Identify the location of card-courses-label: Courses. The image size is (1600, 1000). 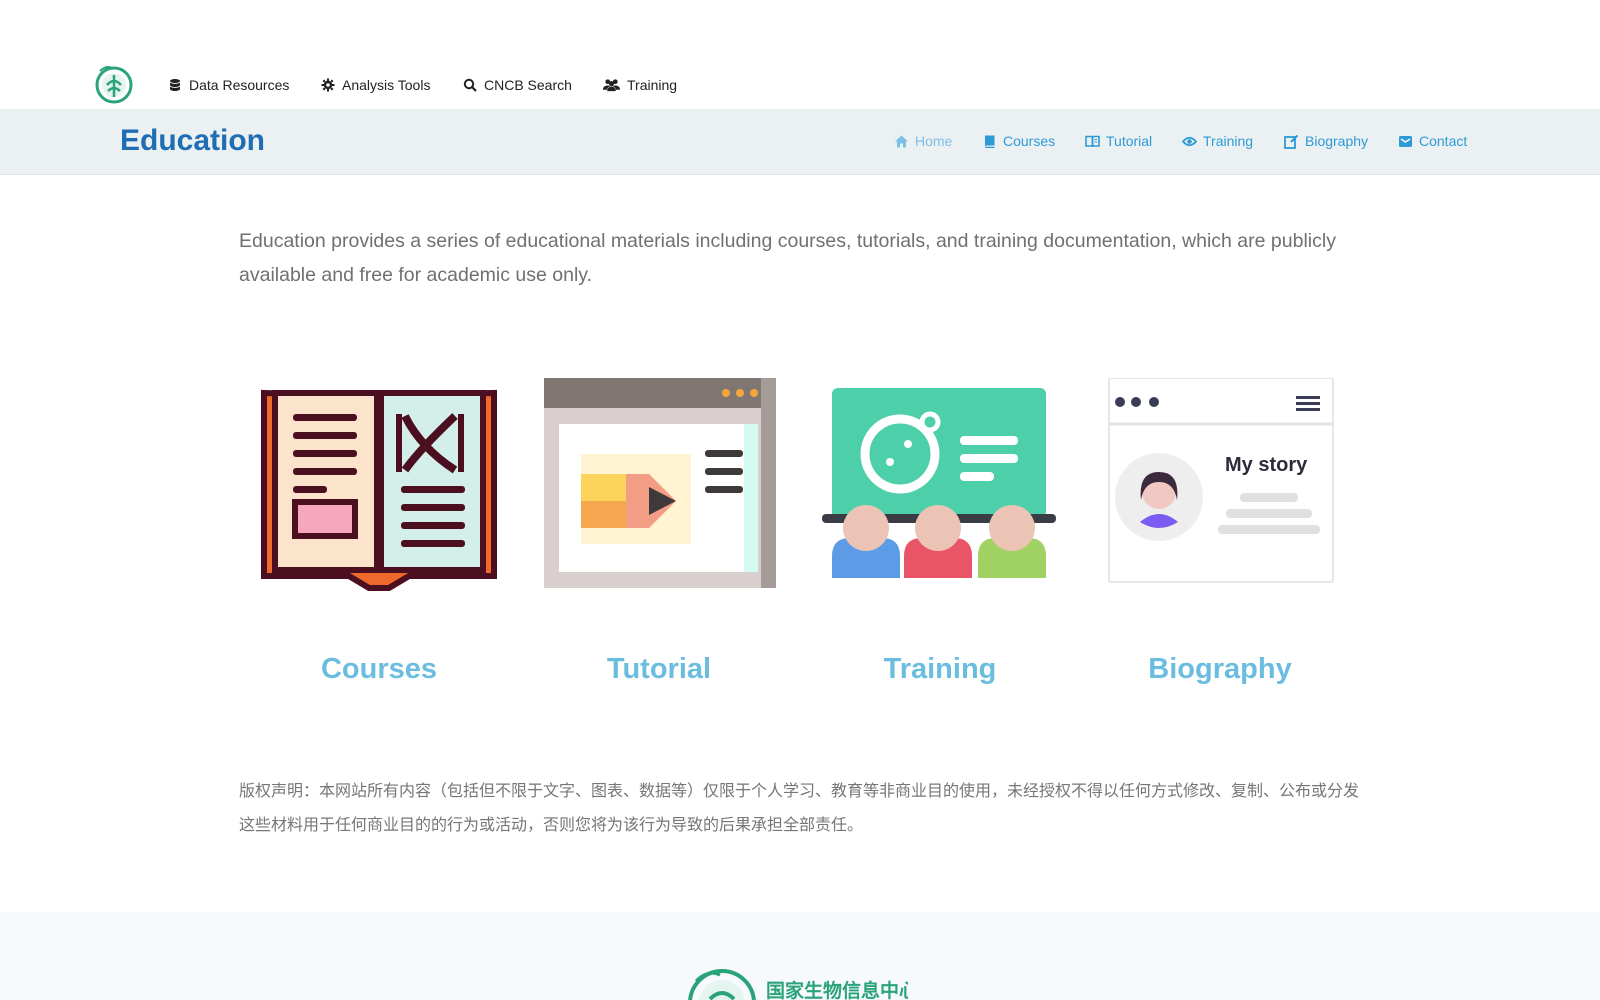
(379, 669).